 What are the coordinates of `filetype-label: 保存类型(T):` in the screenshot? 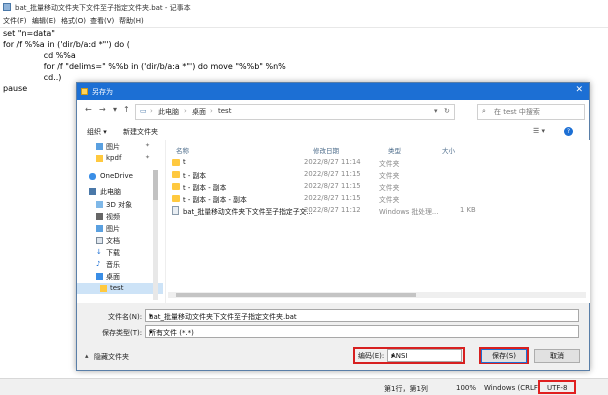 It's located at (122, 333).